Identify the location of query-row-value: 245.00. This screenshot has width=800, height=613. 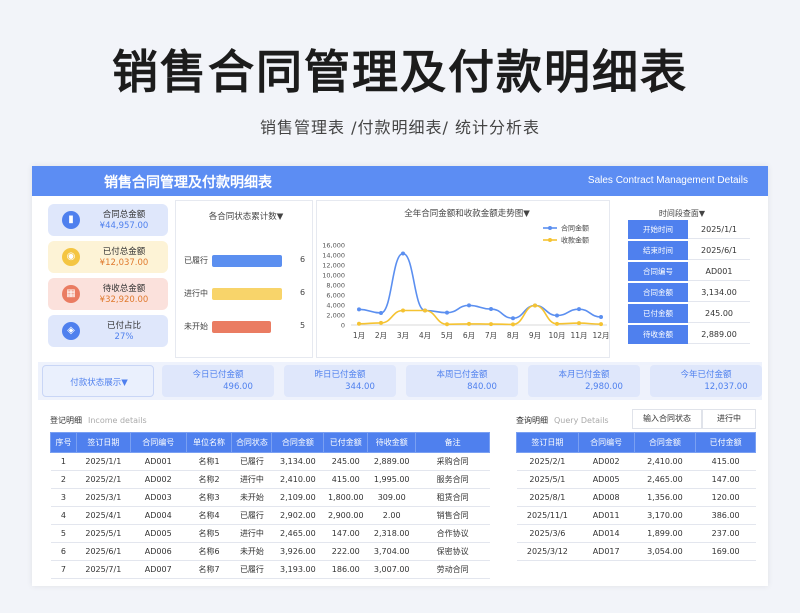
(719, 313).